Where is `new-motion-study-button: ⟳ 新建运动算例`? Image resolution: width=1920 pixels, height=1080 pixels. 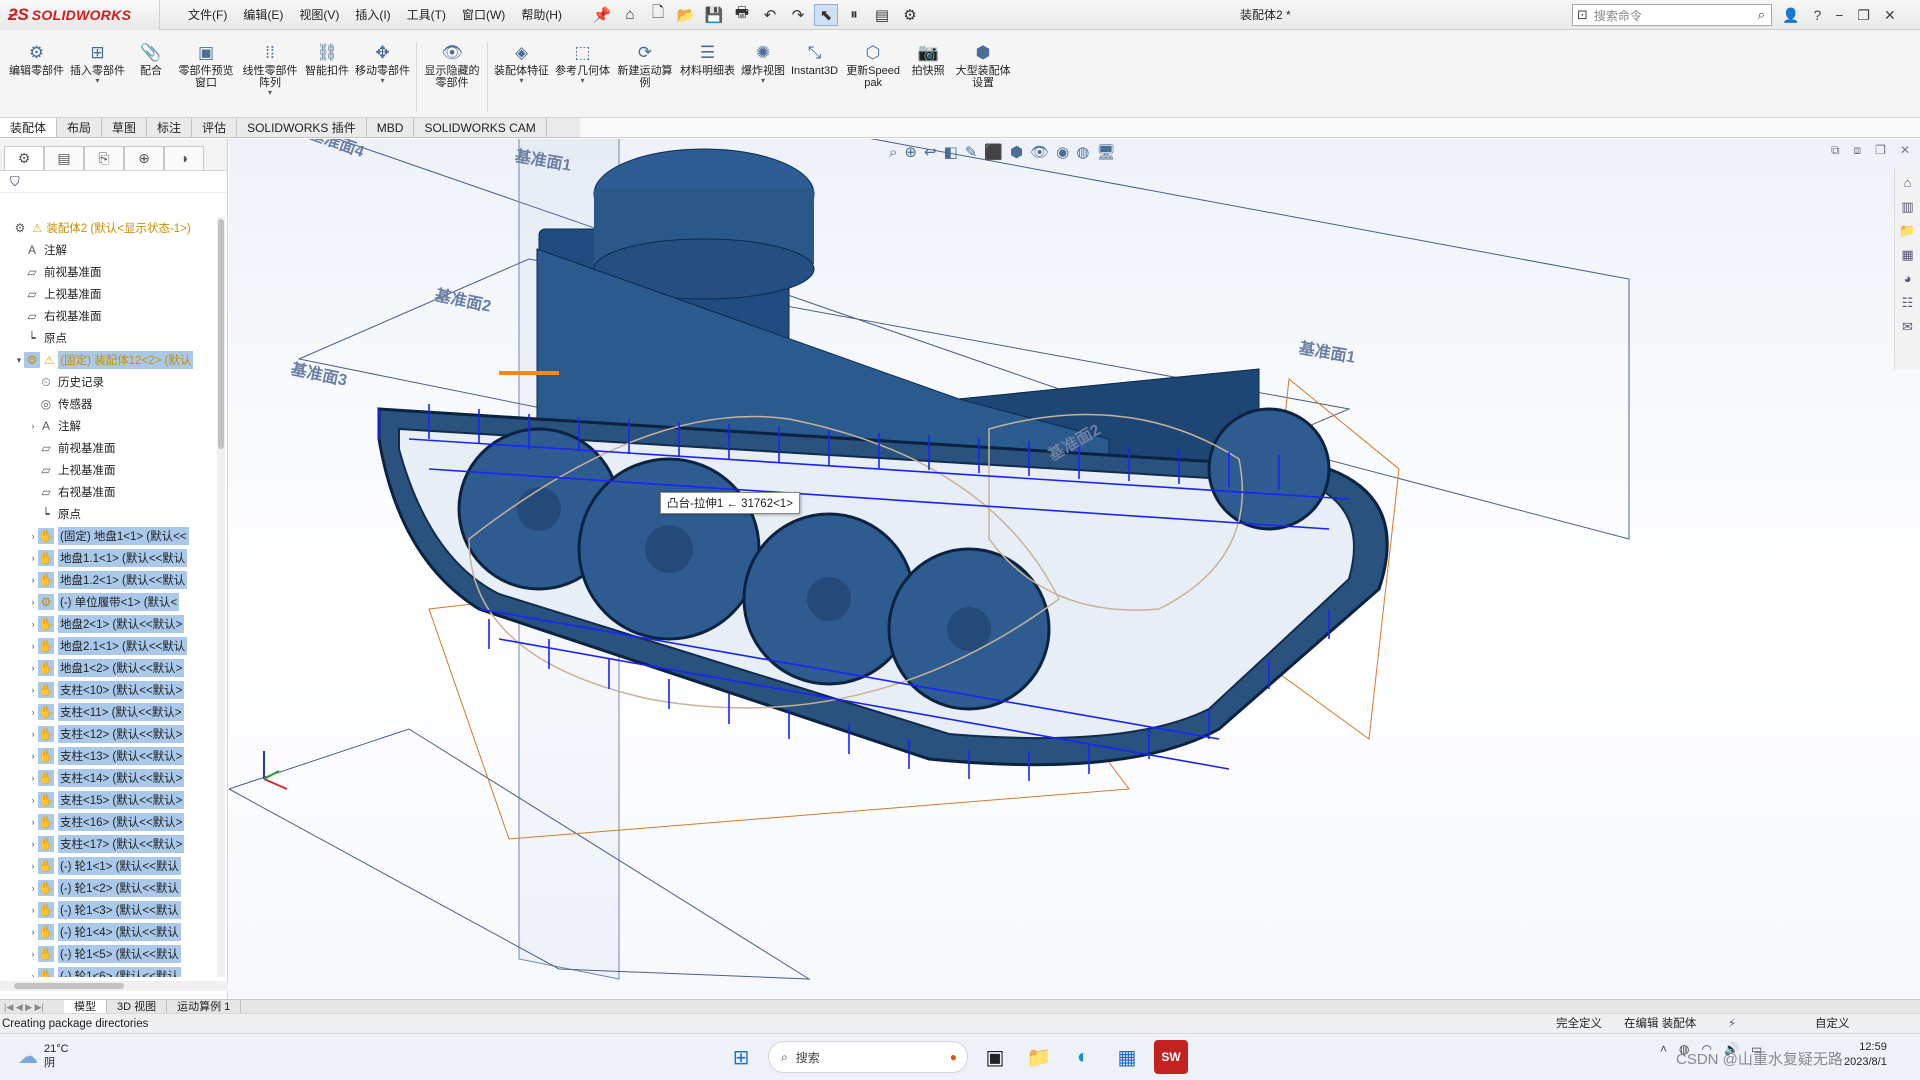
new-motion-study-button: ⟳ 新建运动算例 is located at coordinates (645, 65).